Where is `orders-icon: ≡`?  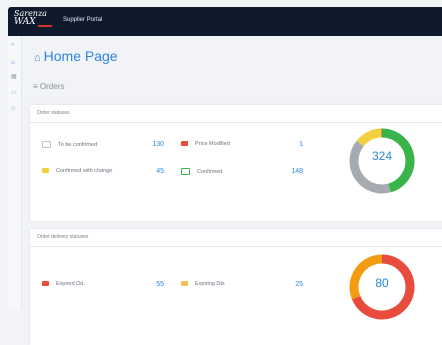 orders-icon: ≡ is located at coordinates (35, 86).